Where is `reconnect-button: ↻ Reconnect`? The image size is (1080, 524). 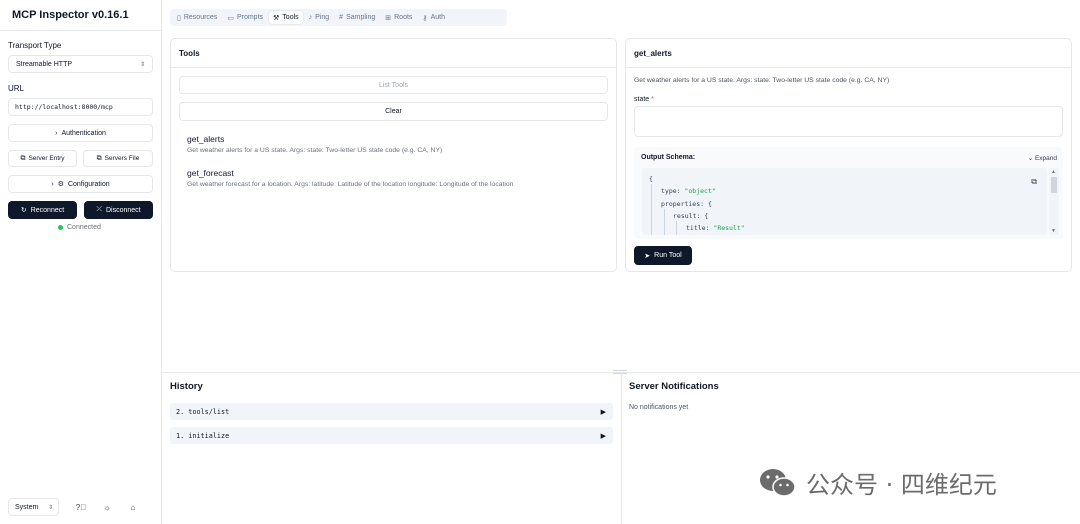
reconnect-button: ↻ Reconnect is located at coordinates (42, 210).